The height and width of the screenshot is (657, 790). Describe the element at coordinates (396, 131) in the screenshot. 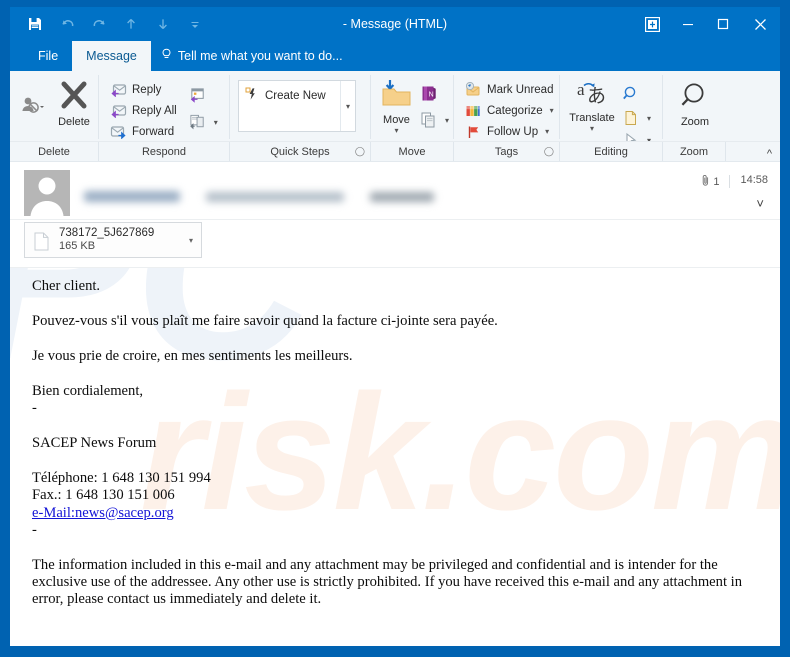

I see `move-caret-icon: ▾` at that location.